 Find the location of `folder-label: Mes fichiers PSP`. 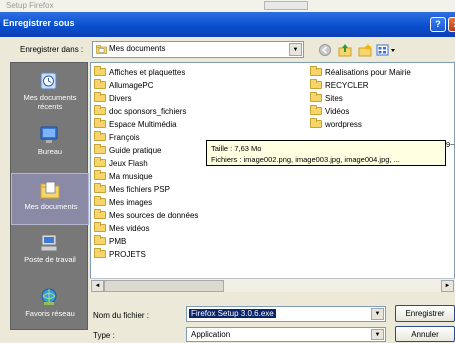

folder-label: Mes fichiers PSP is located at coordinates (139, 189).